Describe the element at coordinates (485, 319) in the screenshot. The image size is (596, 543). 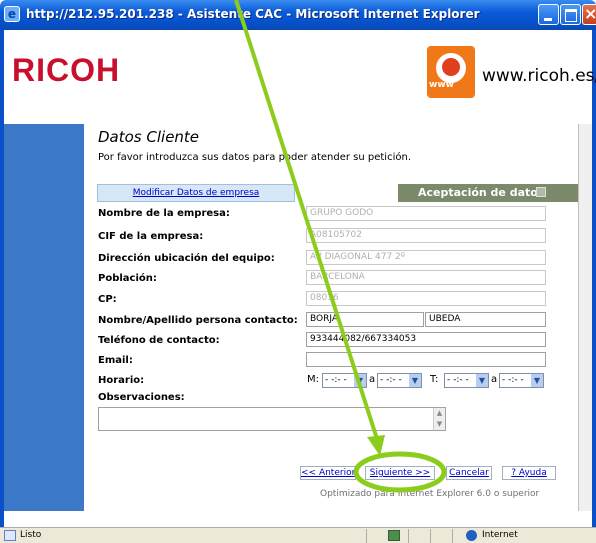
I see `contact-last-name-field: UBEDA` at that location.